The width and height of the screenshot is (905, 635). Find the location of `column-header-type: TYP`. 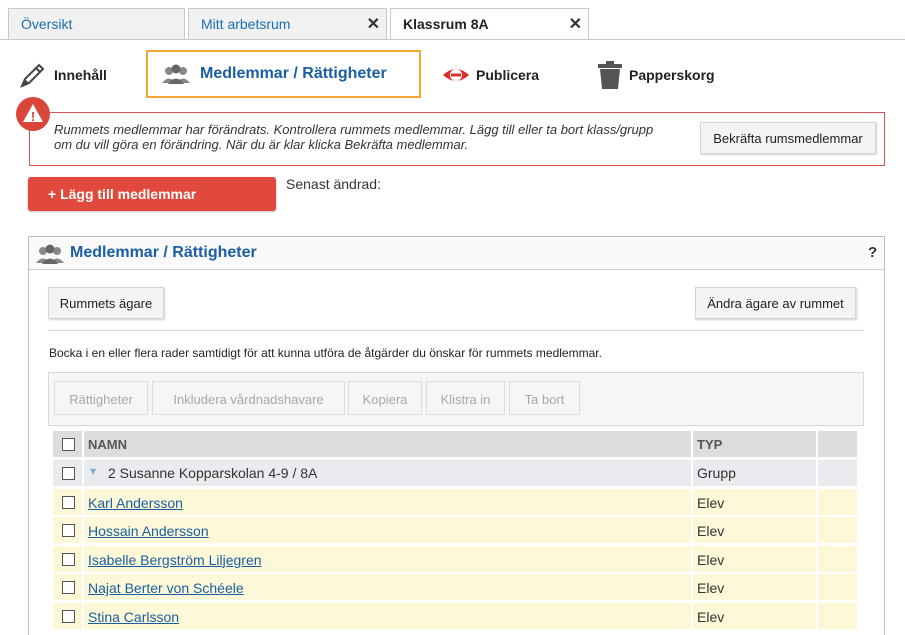

column-header-type: TYP is located at coordinates (709, 444).